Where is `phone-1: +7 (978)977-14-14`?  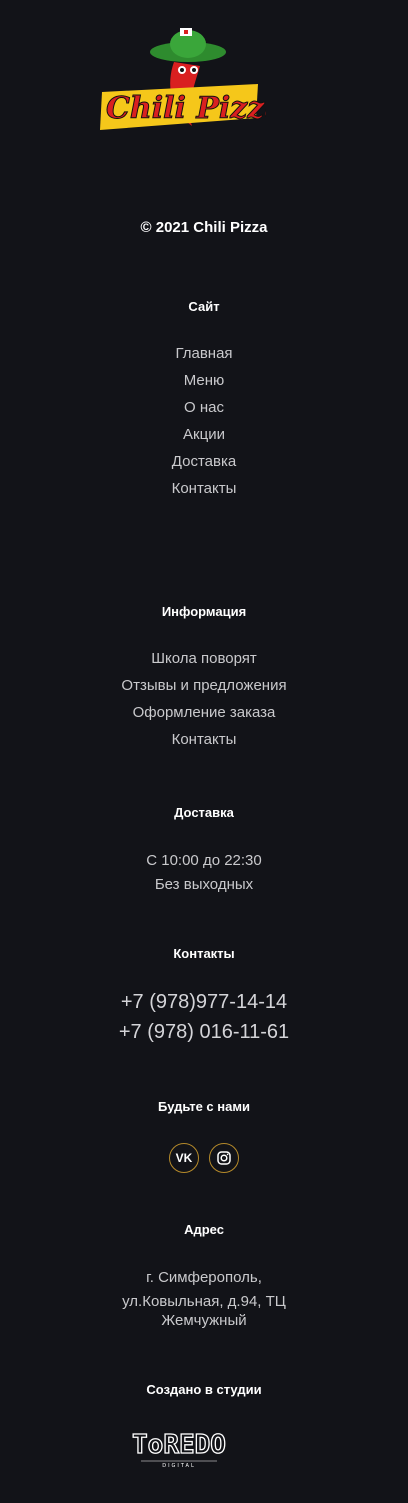 phone-1: +7 (978)977-14-14 is located at coordinates (204, 1002).